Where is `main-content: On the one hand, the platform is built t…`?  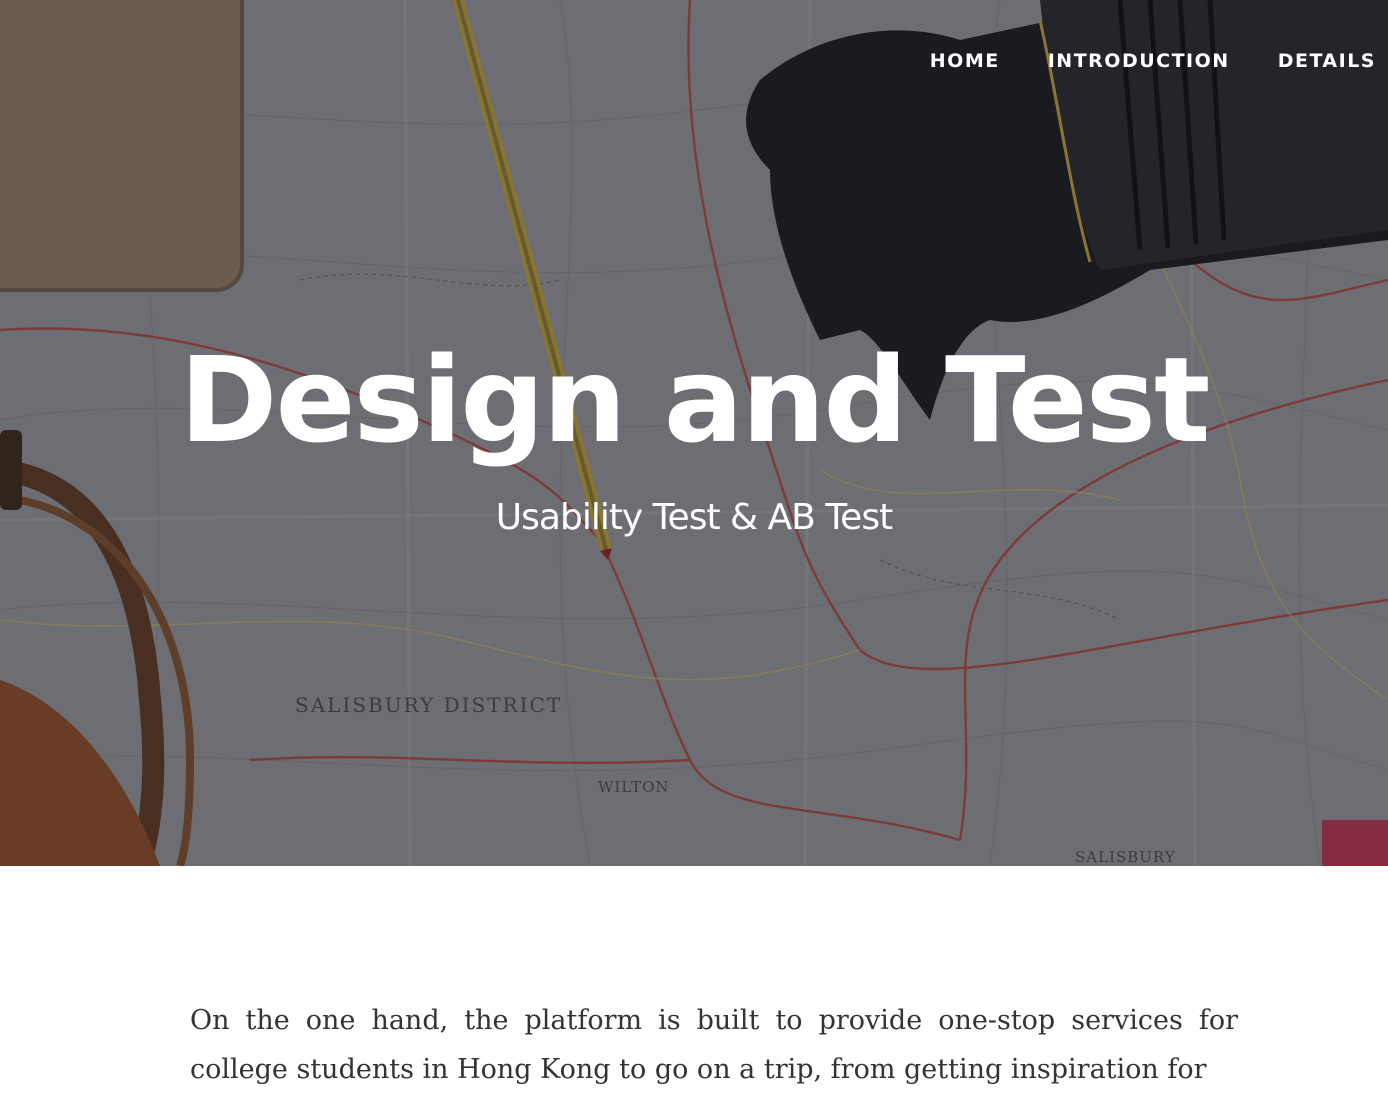 main-content: On the one hand, the platform is built t… is located at coordinates (714, 1045).